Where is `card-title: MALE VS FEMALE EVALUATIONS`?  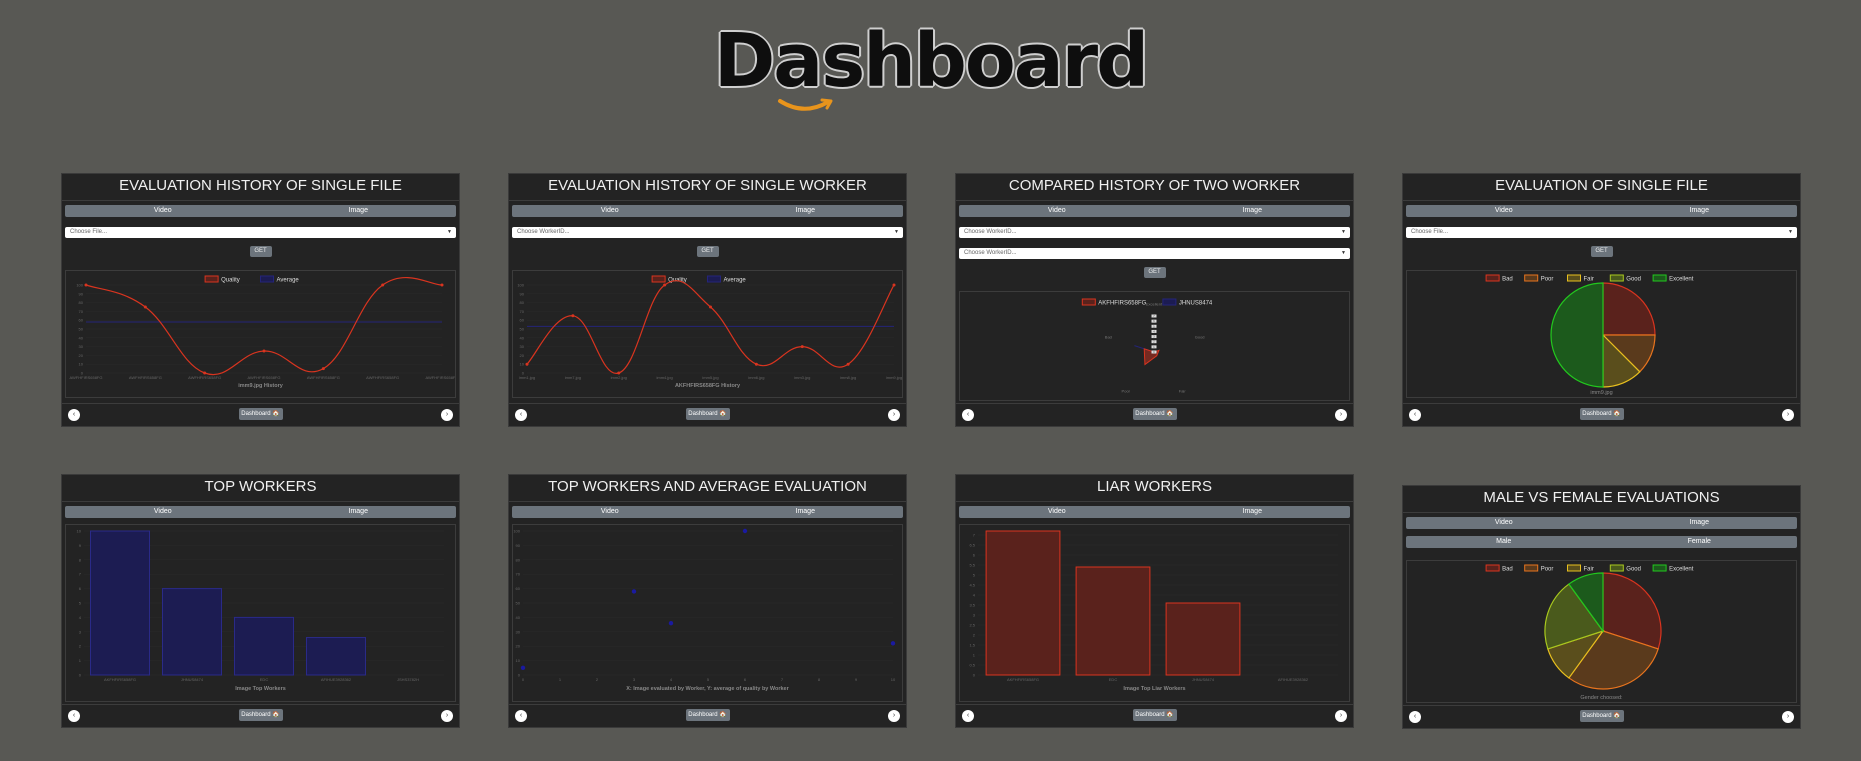
card-title: MALE VS FEMALE EVALUATIONS is located at coordinates (1601, 499).